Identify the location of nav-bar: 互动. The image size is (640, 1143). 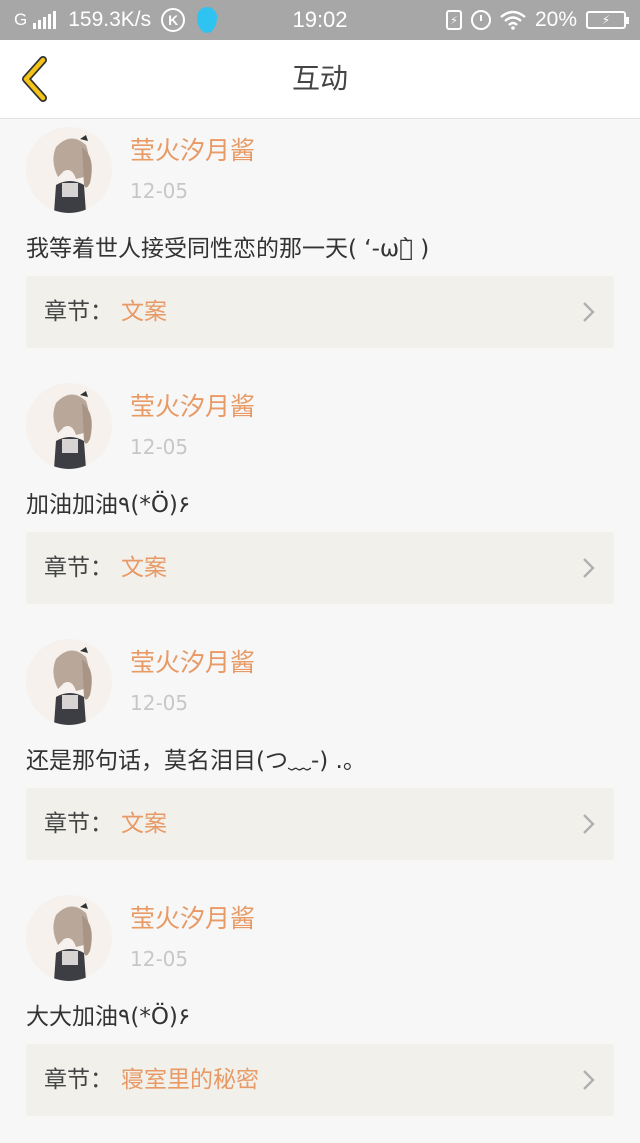
(320, 79).